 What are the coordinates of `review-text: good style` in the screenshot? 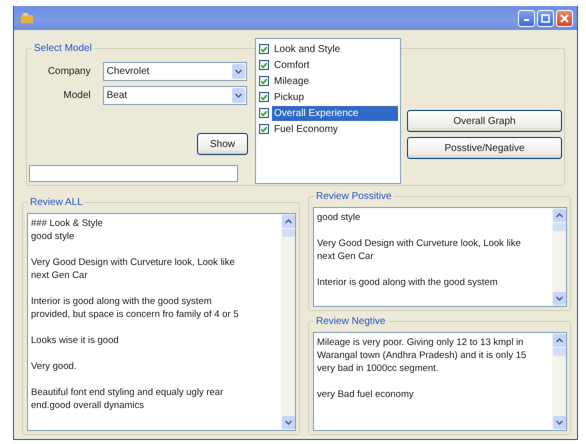 It's located at (338, 217).